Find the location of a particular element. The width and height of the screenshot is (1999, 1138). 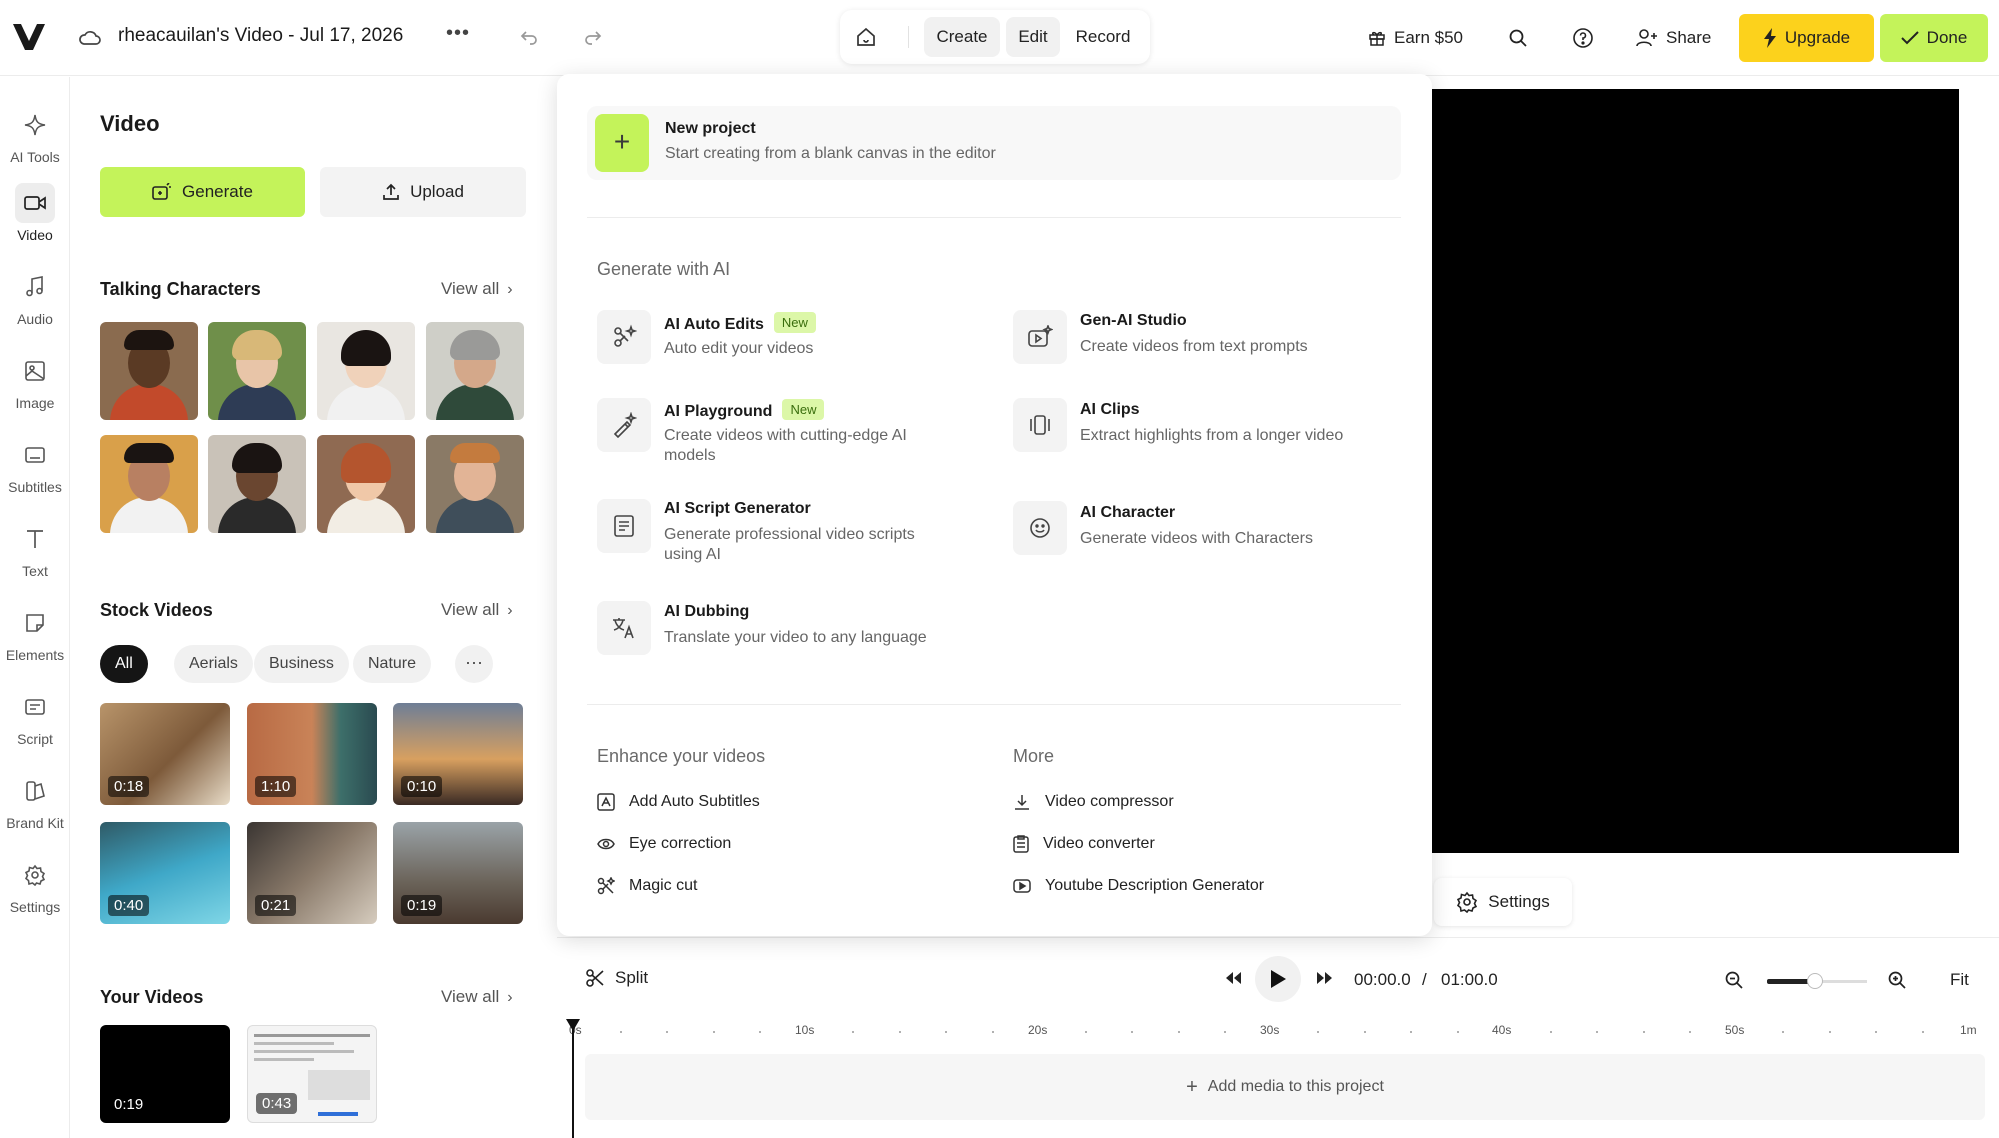

new-badge: New is located at coordinates (794, 322).